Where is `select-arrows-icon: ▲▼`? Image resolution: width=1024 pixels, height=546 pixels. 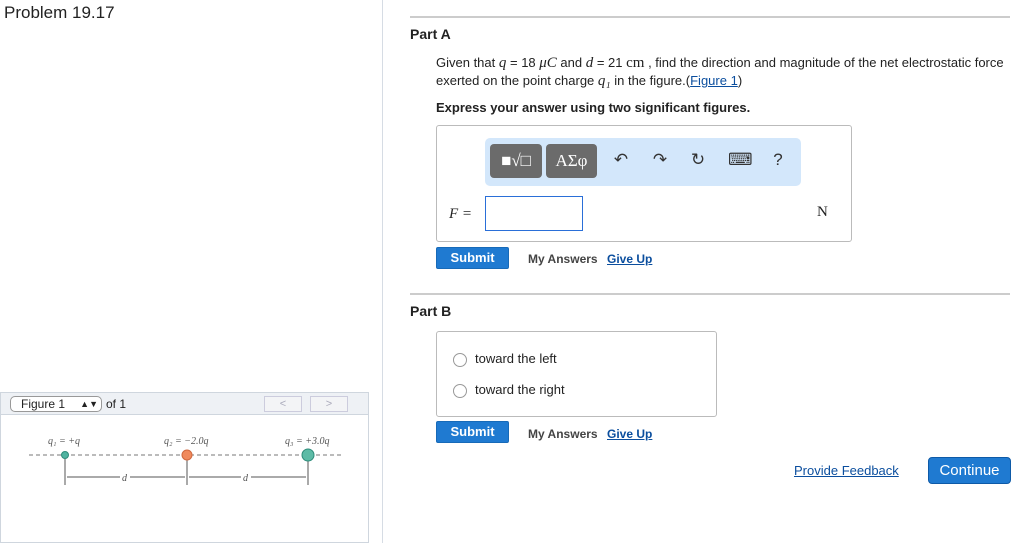 select-arrows-icon: ▲▼ is located at coordinates (89, 404).